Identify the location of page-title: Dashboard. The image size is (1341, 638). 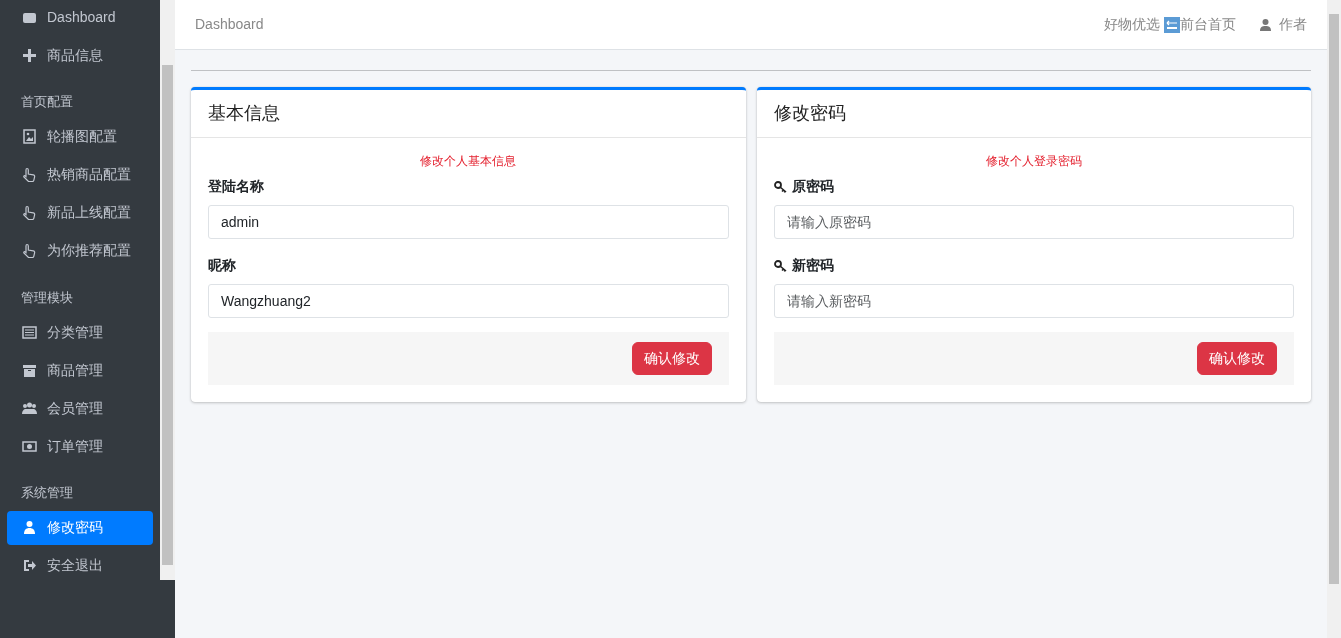
(229, 24).